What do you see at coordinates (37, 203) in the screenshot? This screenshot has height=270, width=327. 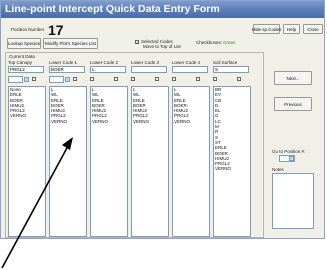 I see `annotation-arrow` at bounding box center [37, 203].